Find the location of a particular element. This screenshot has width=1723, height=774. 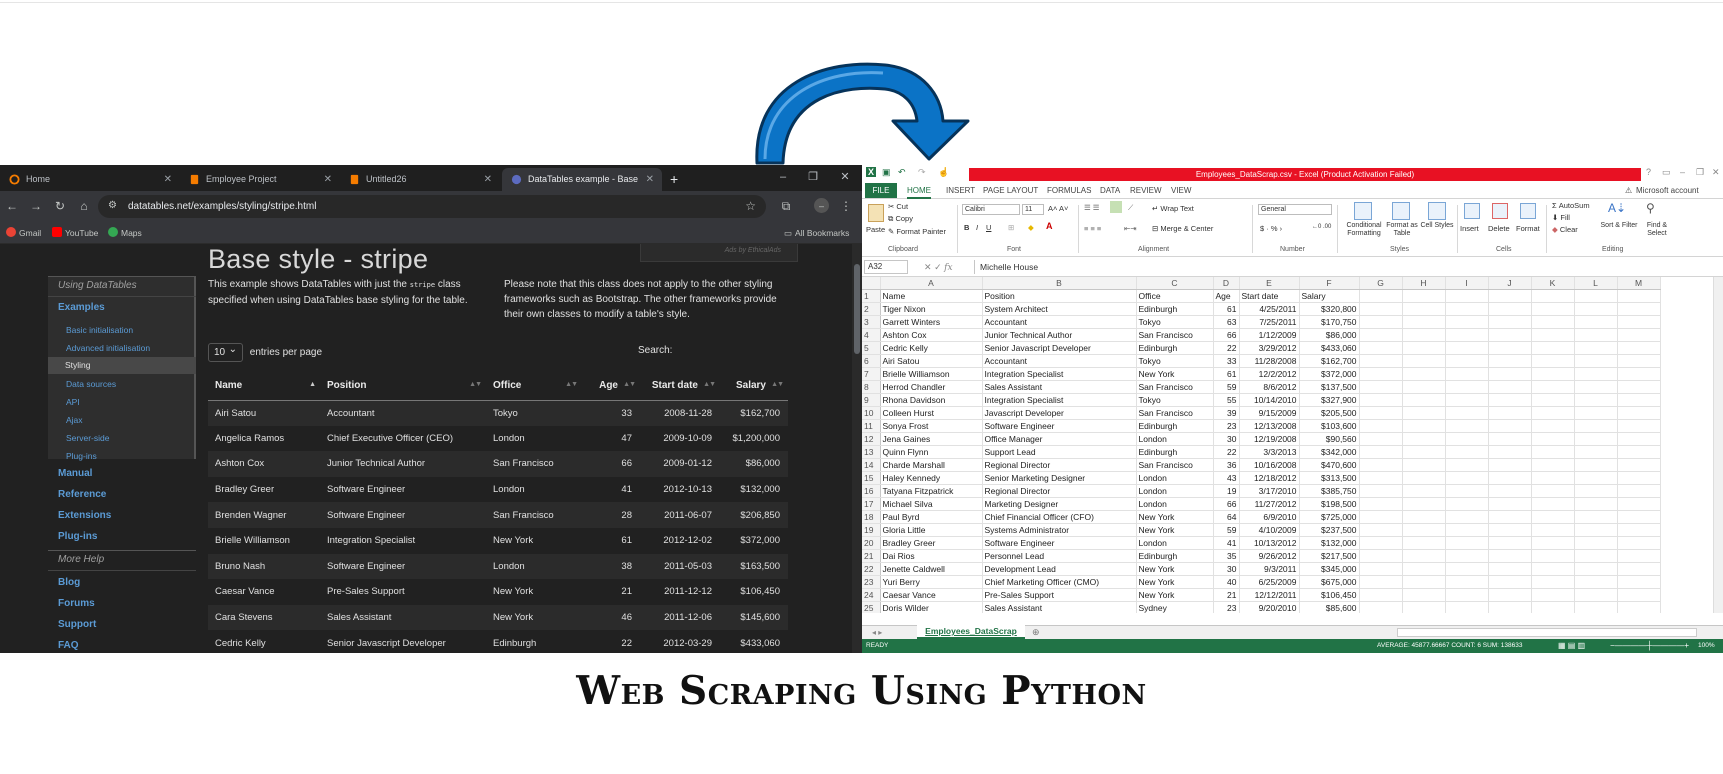

undo-icon: ↶ is located at coordinates (902, 172).